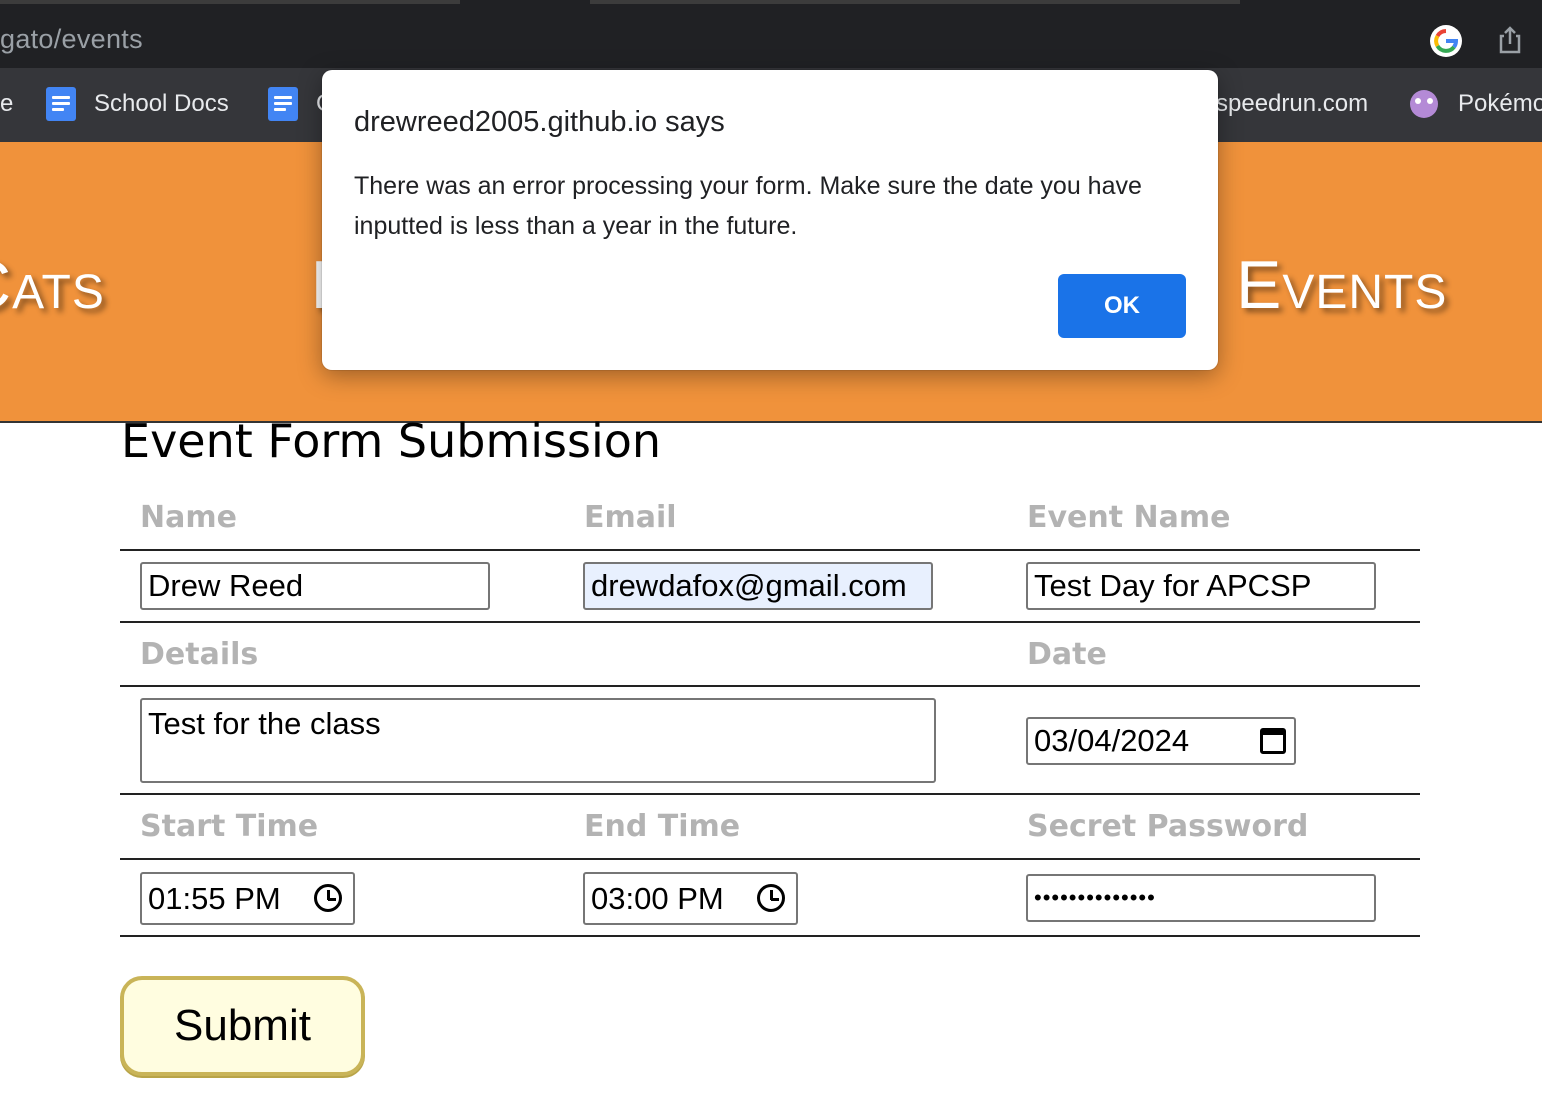  Describe the element at coordinates (1273, 741) in the screenshot. I see `calendar-icon` at that location.